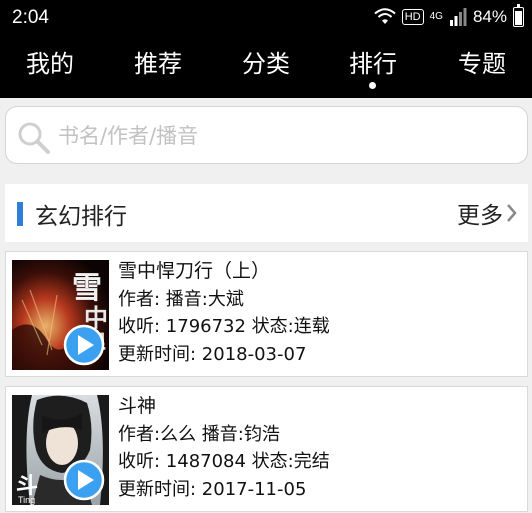 The height and width of the screenshot is (513, 532). I want to click on book-updated: 更新时间: 2017-11-05, so click(212, 489).